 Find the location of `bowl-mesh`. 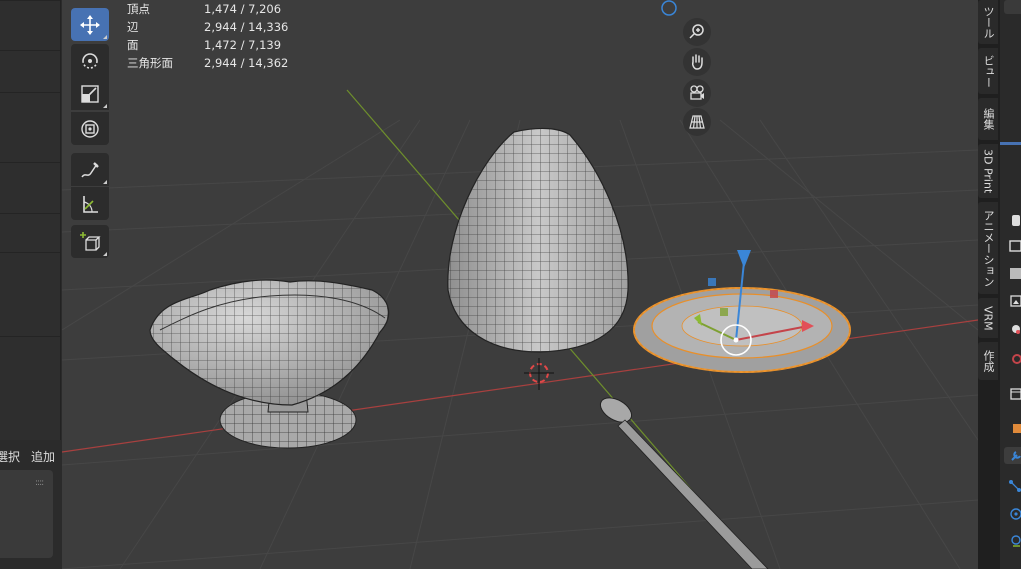

bowl-mesh is located at coordinates (269, 364).